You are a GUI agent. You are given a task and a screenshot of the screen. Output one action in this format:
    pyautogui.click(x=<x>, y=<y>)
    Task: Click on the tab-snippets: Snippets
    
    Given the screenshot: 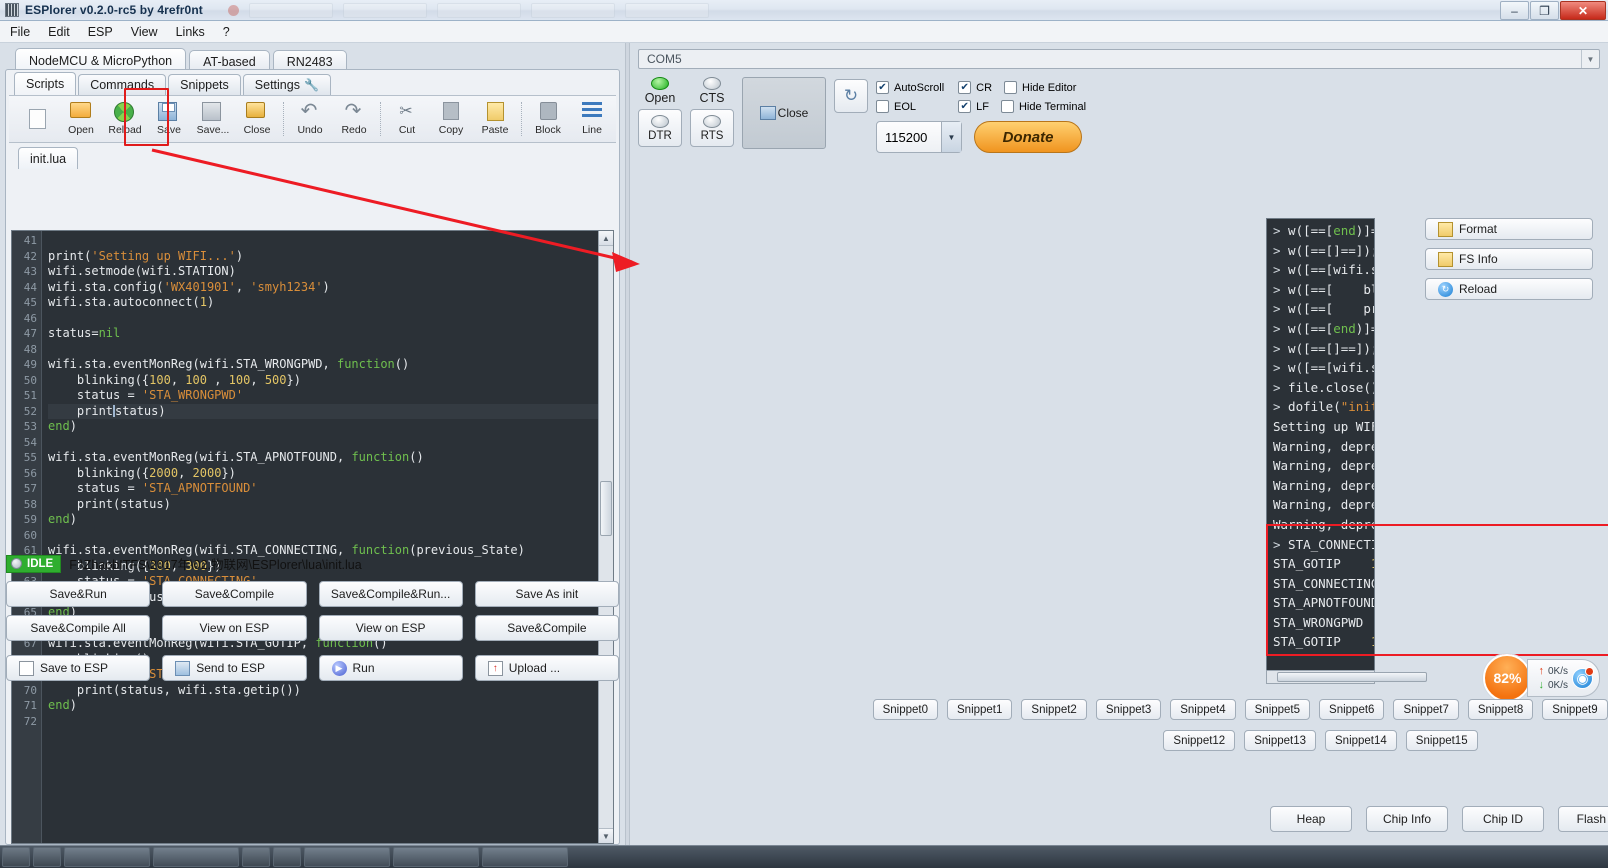 What is the action you would take?
    pyautogui.click(x=204, y=84)
    